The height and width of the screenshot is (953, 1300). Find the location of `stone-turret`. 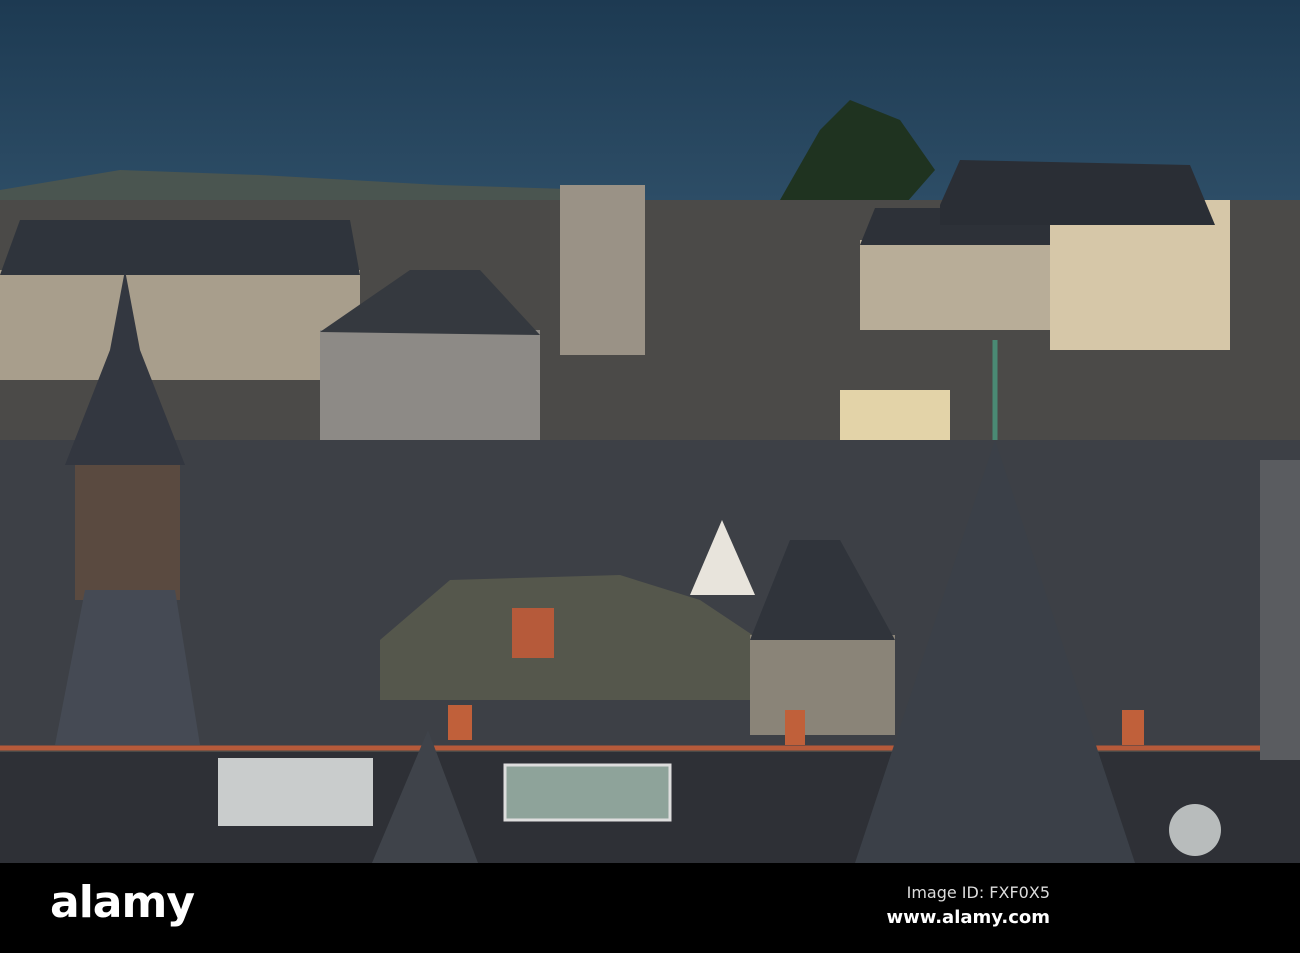

stone-turret is located at coordinates (822, 685).